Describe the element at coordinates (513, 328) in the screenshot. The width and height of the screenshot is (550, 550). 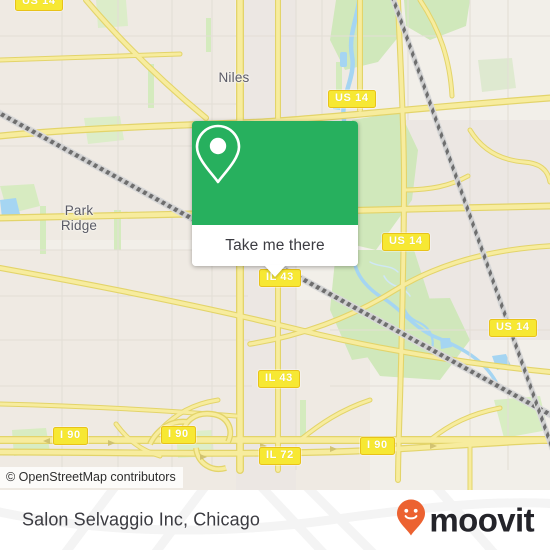
I see `road-shield-us-14-right: US 14` at that location.